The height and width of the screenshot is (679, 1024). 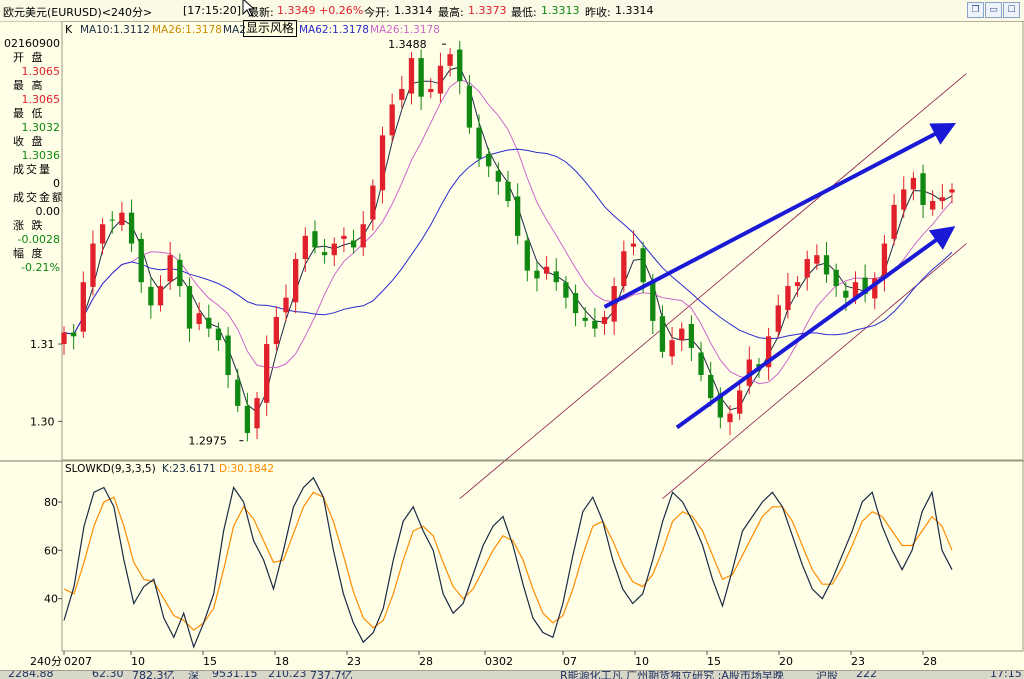 What do you see at coordinates (78, 661) in the screenshot?
I see `x-tick-label: 0207` at bounding box center [78, 661].